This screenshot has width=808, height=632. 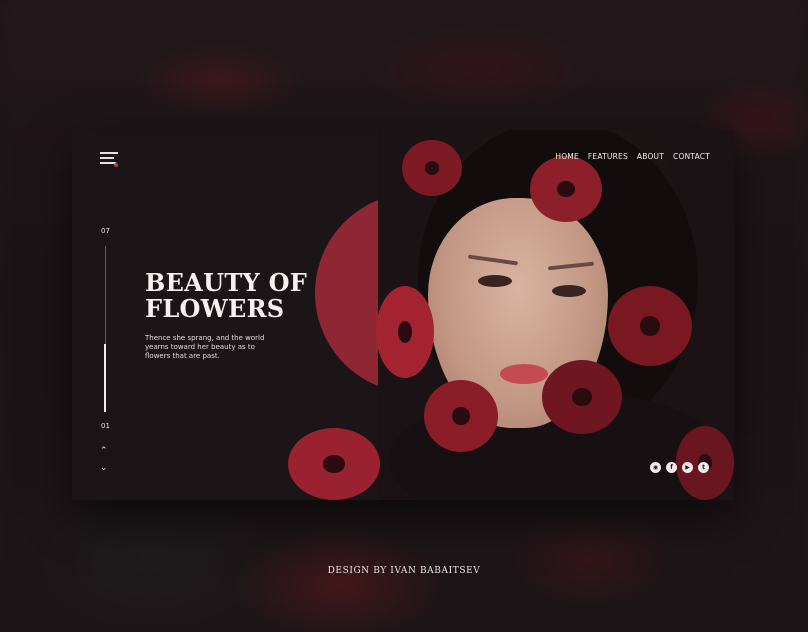 I want to click on nav-contact: CONTACT, so click(x=691, y=156).